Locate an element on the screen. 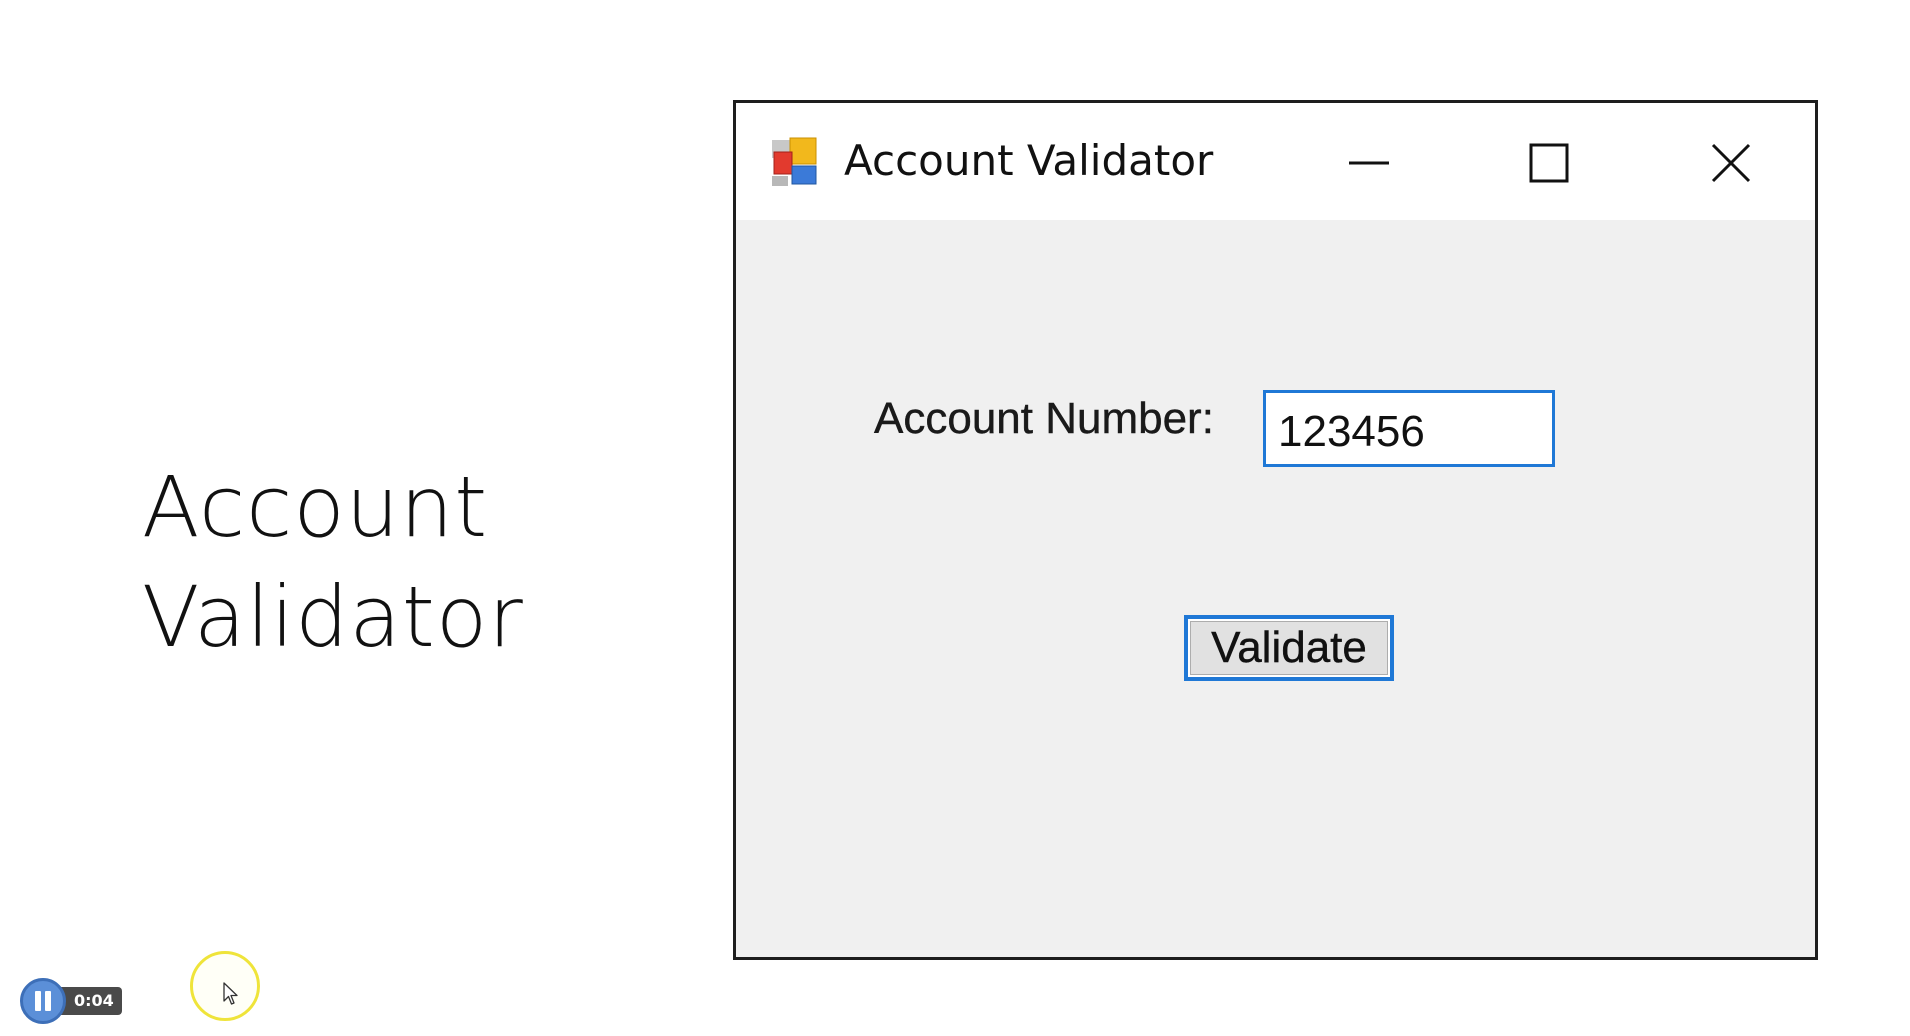 This screenshot has height=1036, width=1910. minimize-icon is located at coordinates (1369, 163).